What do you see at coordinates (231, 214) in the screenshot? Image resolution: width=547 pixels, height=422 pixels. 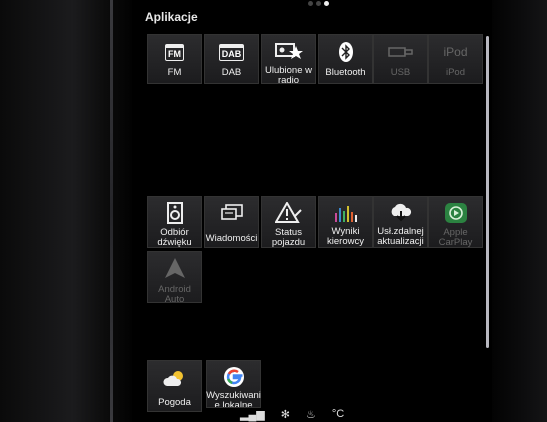 I see `message-icon` at bounding box center [231, 214].